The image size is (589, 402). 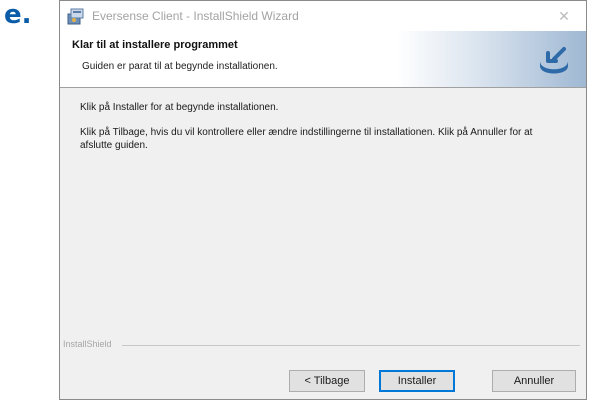 What do you see at coordinates (534, 381) in the screenshot?
I see `cancel-button: Annuller` at bounding box center [534, 381].